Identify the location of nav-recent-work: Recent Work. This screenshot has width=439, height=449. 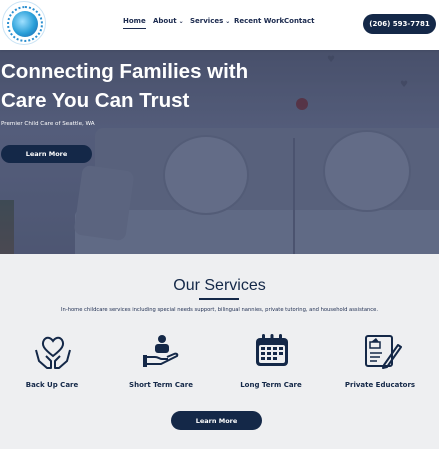
(259, 21).